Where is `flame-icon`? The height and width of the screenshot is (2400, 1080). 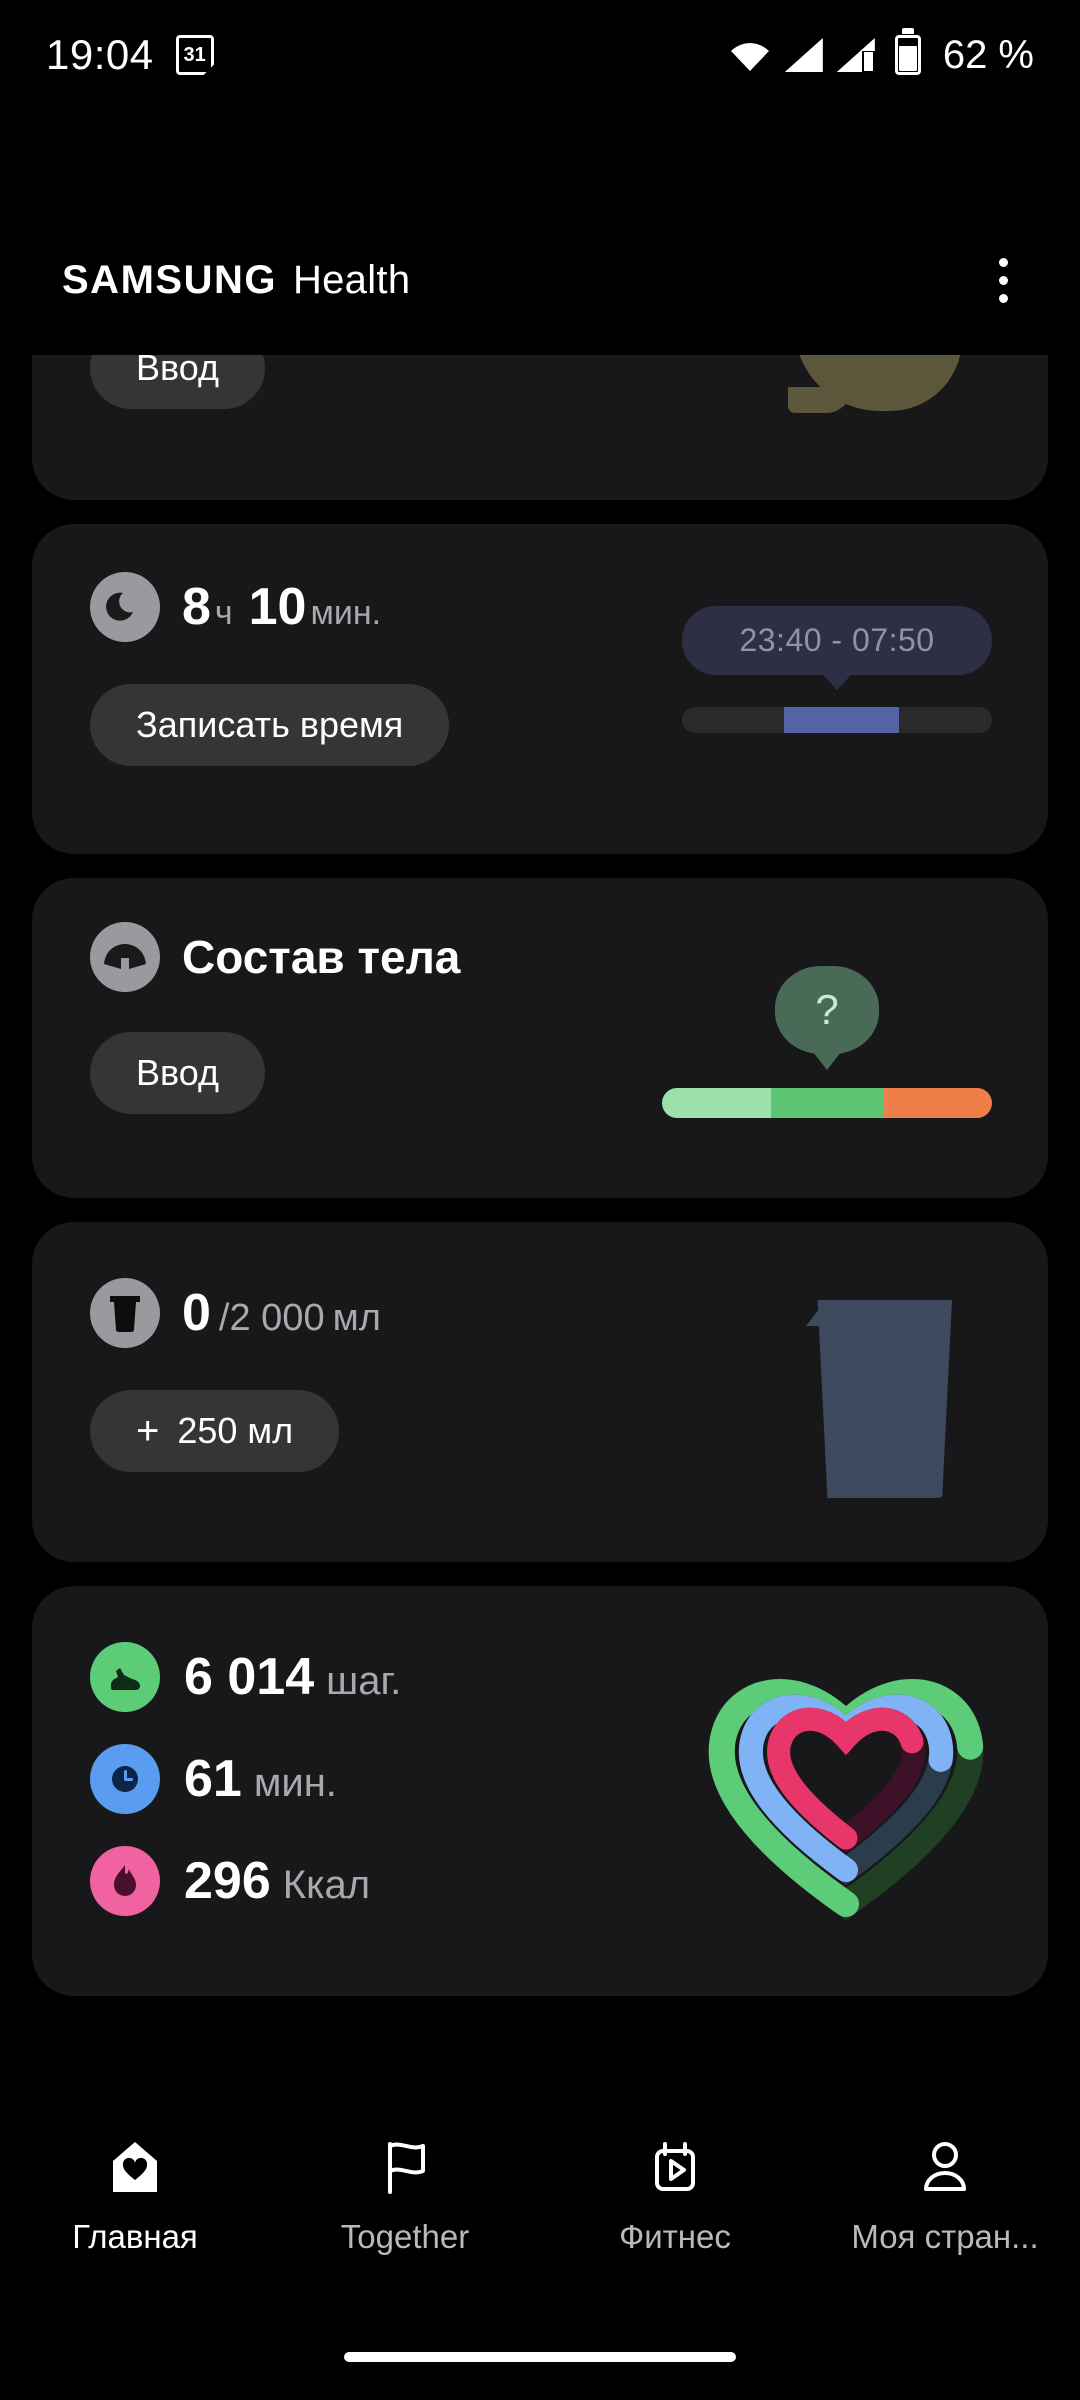
flame-icon is located at coordinates (125, 1881).